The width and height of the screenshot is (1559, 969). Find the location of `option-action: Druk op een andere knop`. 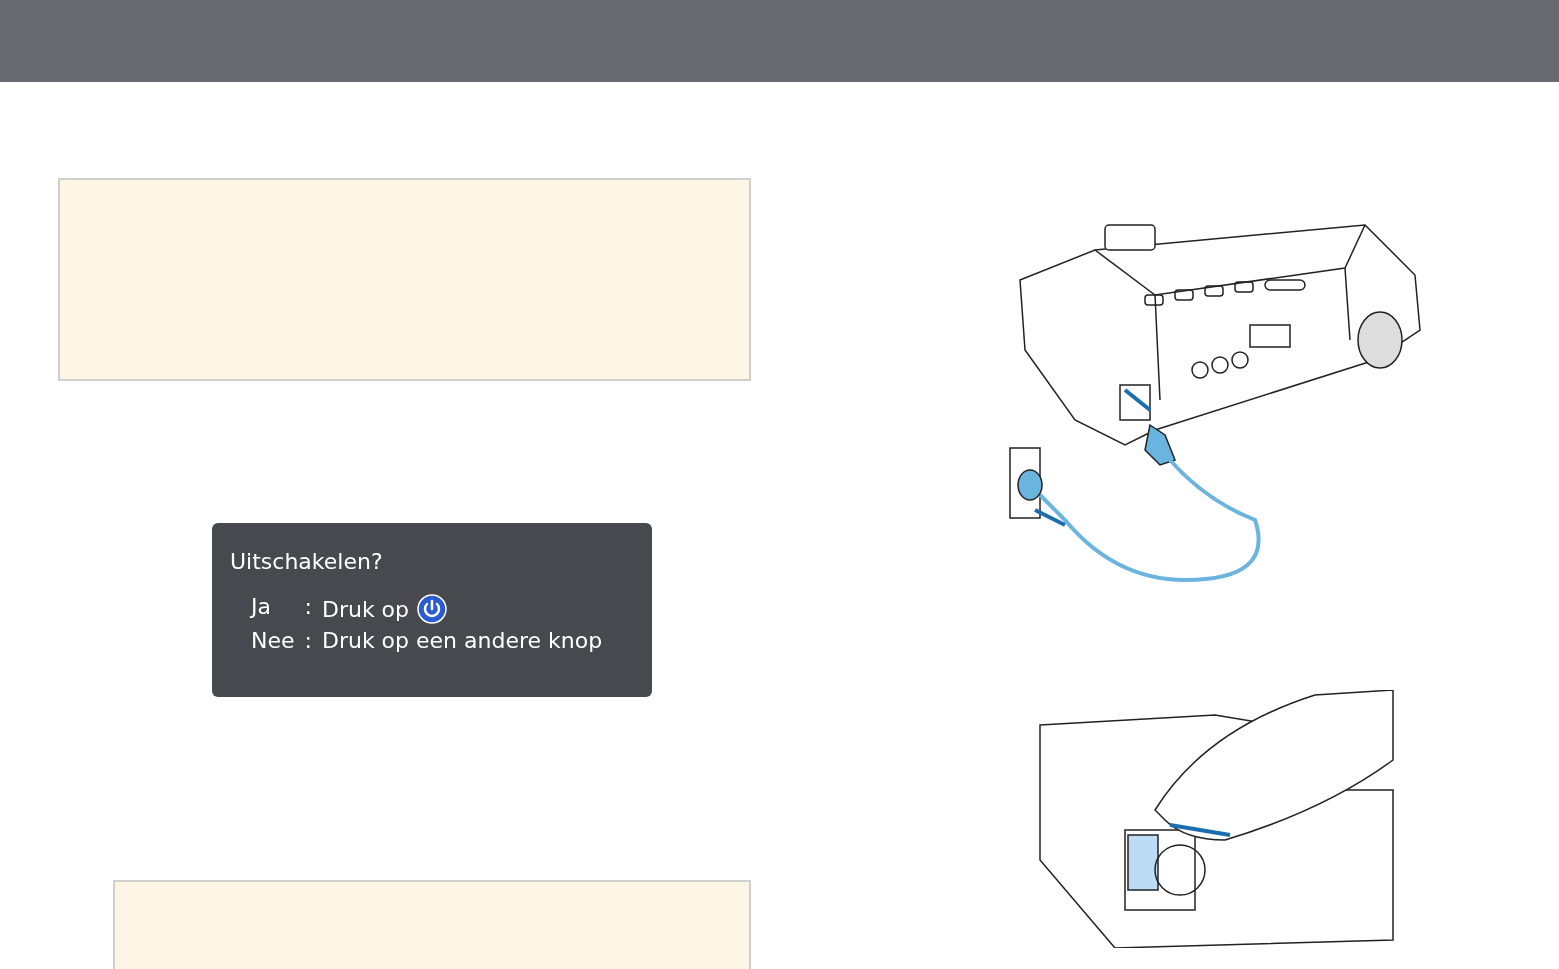

option-action: Druk op een andere knop is located at coordinates (462, 640).